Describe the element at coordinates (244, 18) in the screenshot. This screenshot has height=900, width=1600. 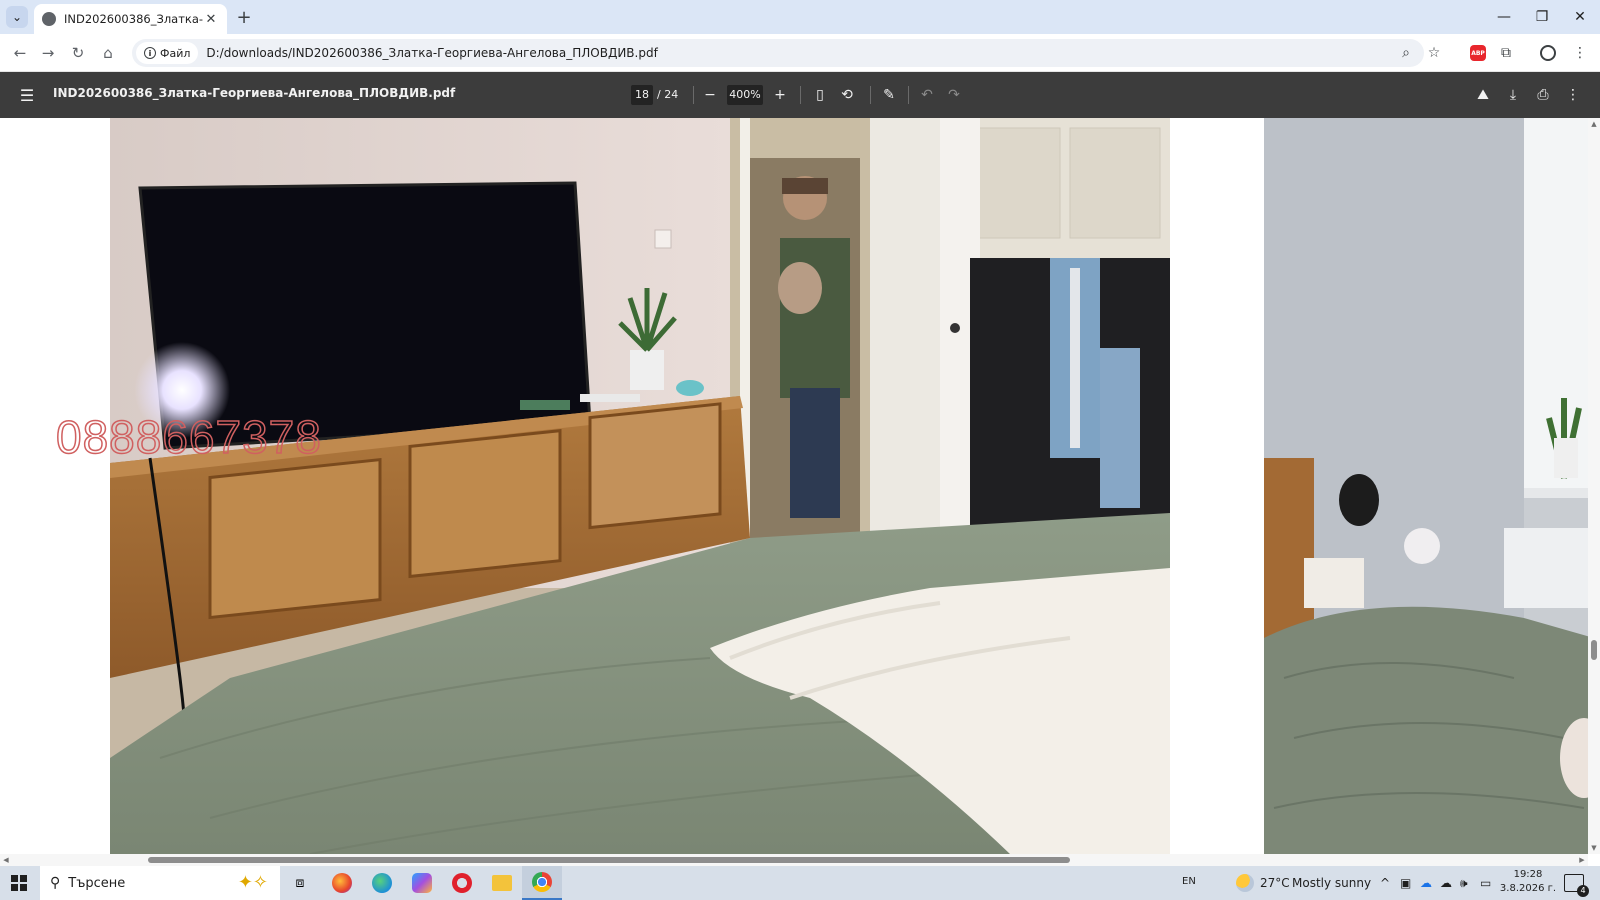
I see `new-tab-button: +` at that location.